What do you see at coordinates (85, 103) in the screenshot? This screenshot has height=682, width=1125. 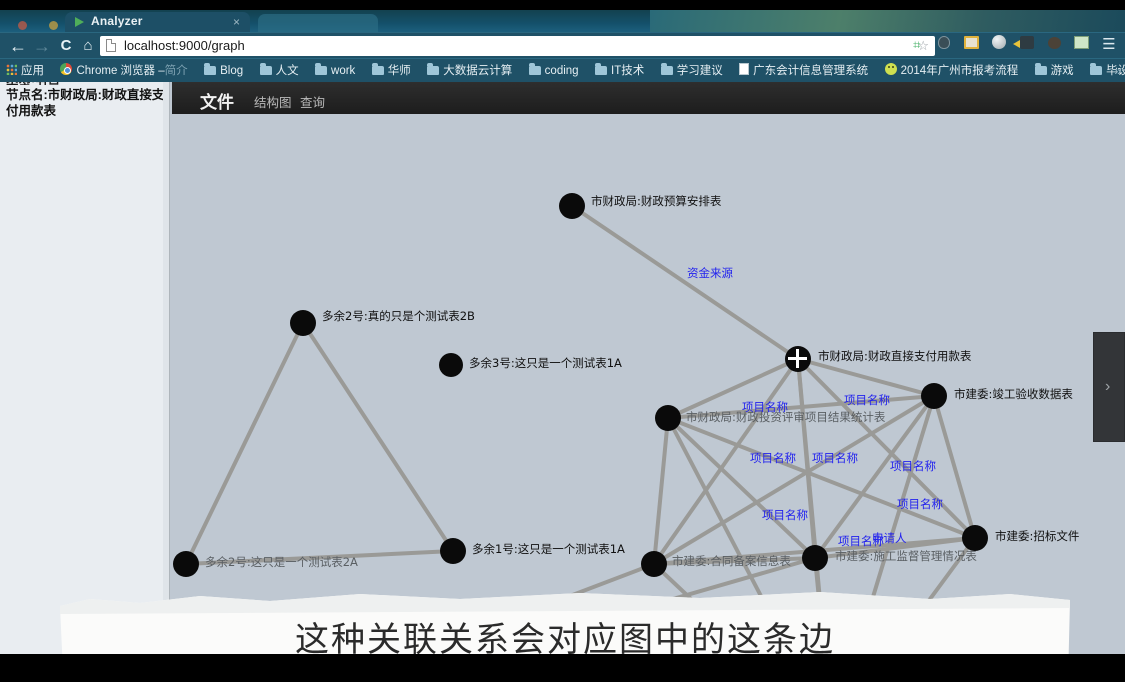 I see `sidebar-nodename-line: 节点名:市财政局:财政直接支付用款表` at bounding box center [85, 103].